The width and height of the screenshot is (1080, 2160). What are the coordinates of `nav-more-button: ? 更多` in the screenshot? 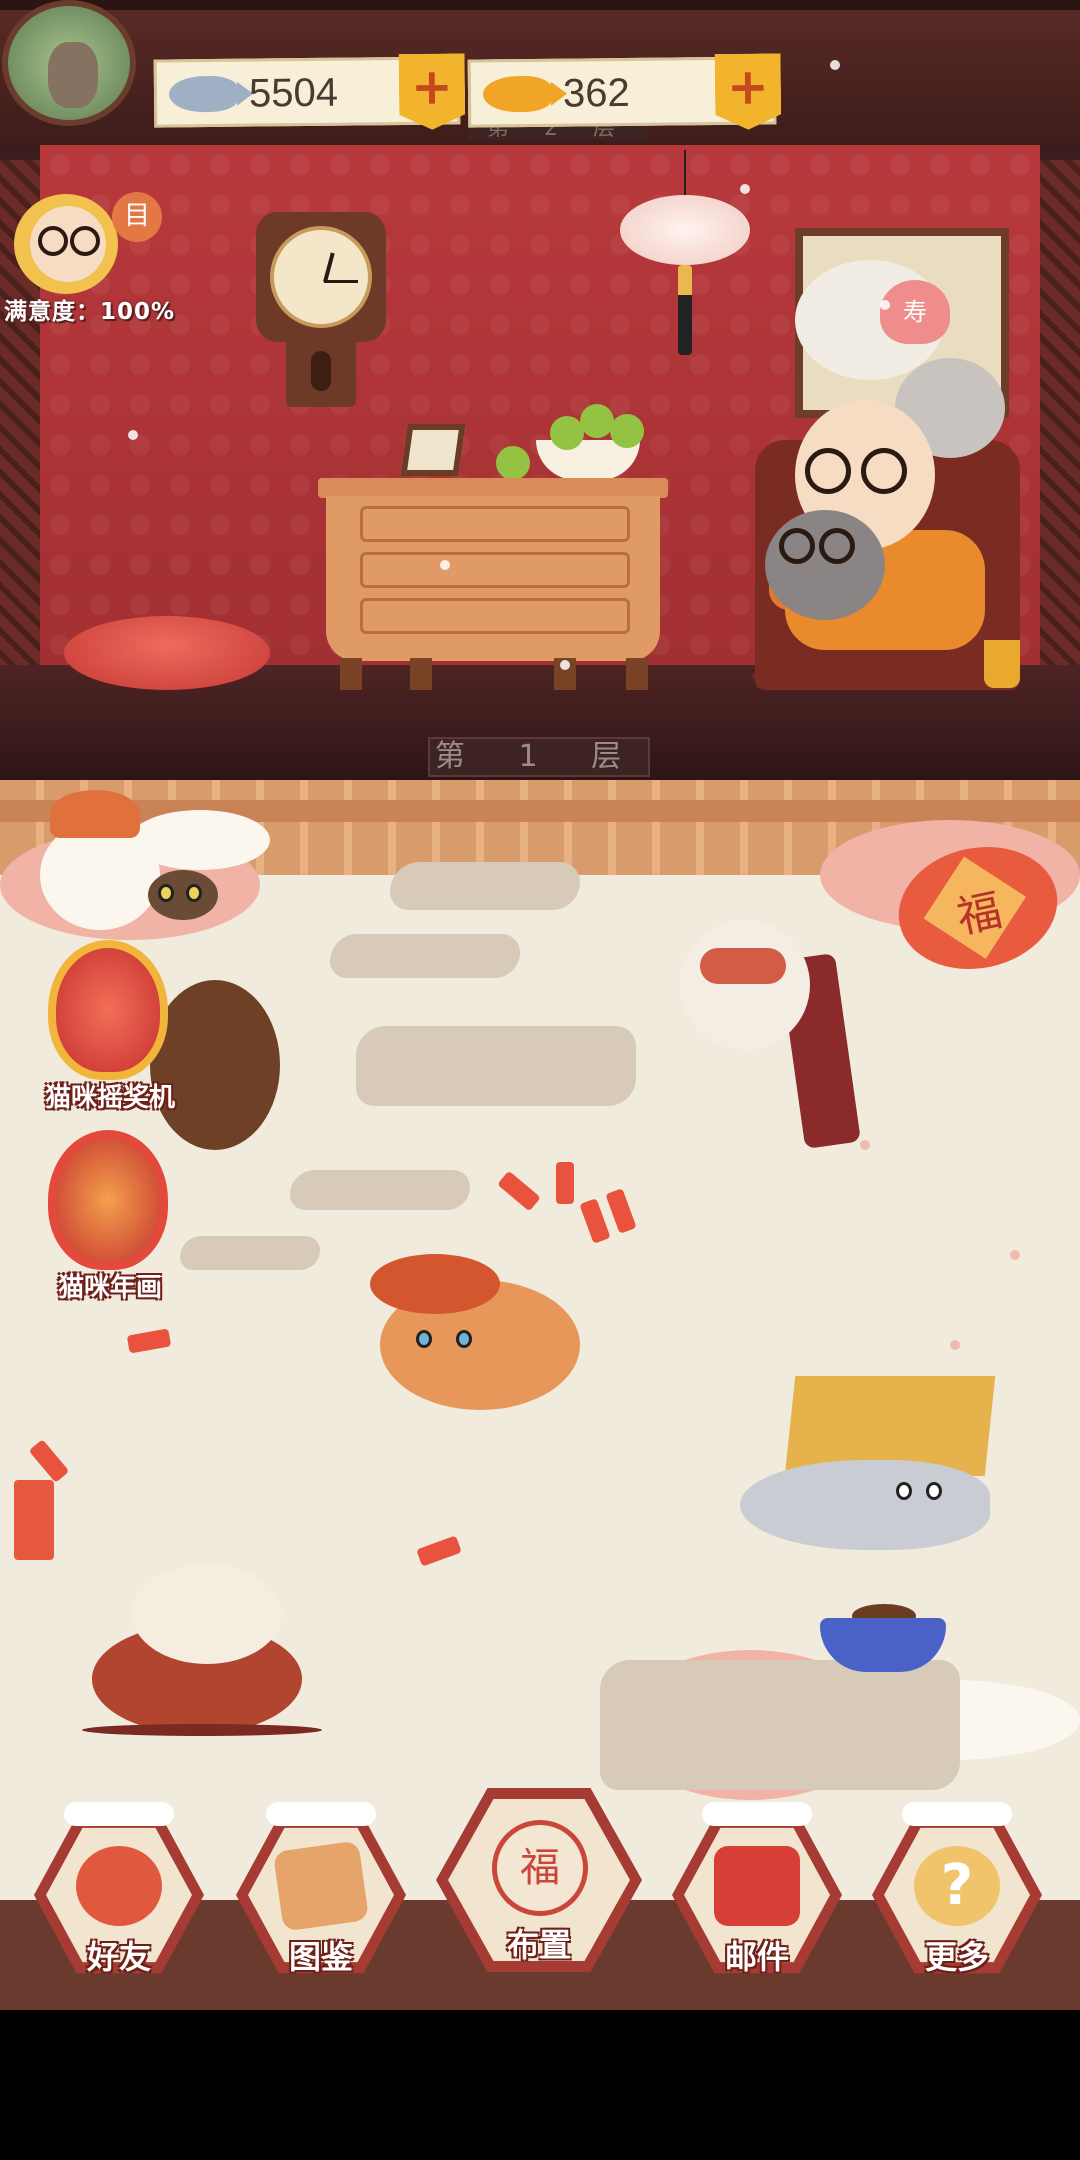 It's located at (957, 1891).